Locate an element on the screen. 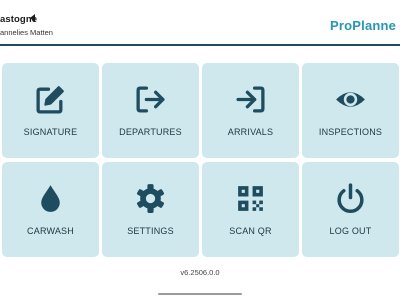 Image resolution: width=400 pixels, height=300 pixels. settings-button: SETTINGS is located at coordinates (150, 209).